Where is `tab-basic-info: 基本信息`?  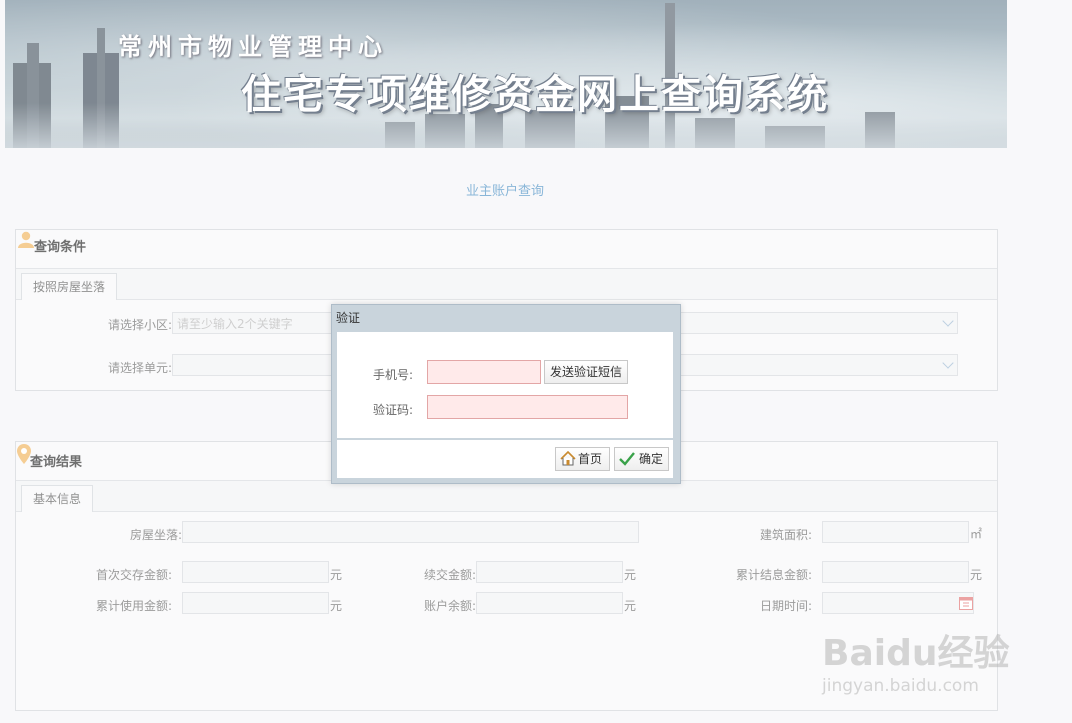
tab-basic-info: 基本信息 is located at coordinates (57, 498).